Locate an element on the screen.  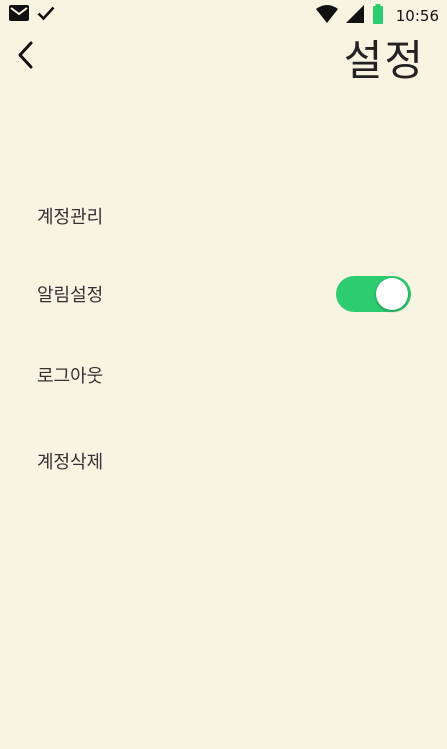
battery-icon is located at coordinates (378, 16).